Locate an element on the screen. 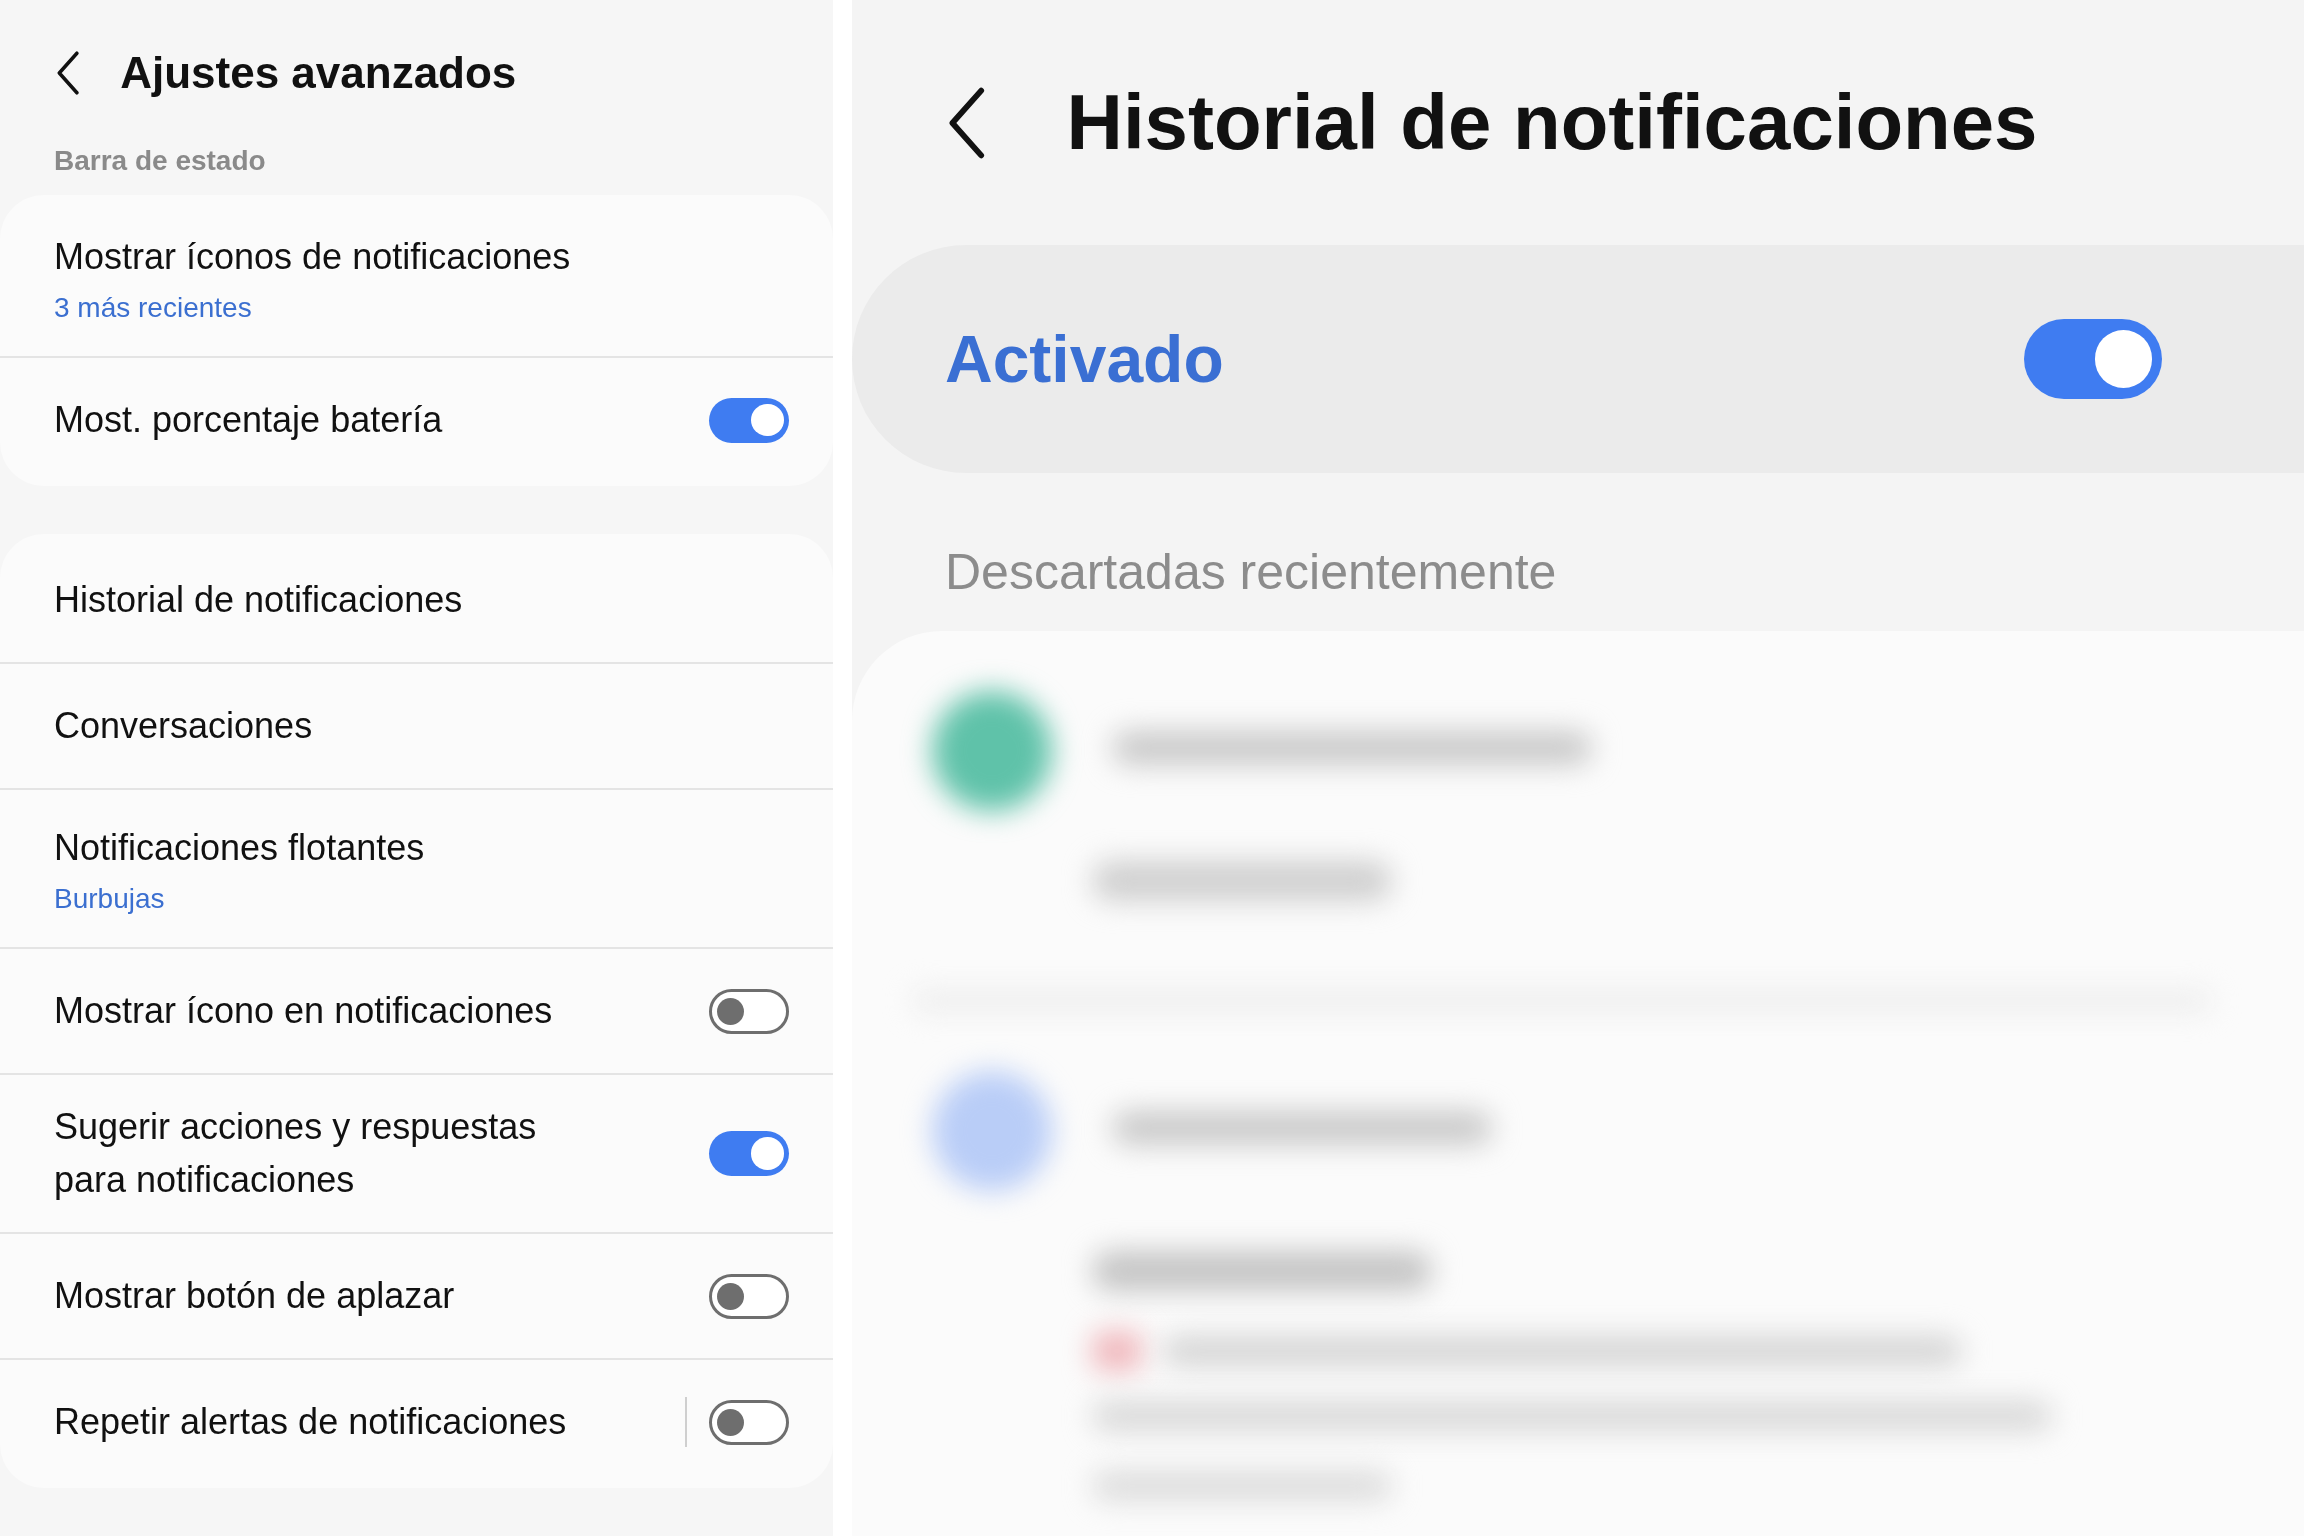  setting-value: Burbujas is located at coordinates (110, 898).